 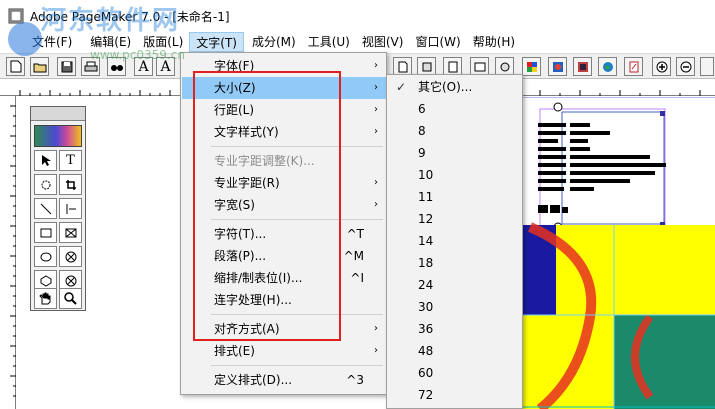 What do you see at coordinates (455, 131) in the screenshot?
I see `size-item-8: 8` at bounding box center [455, 131].